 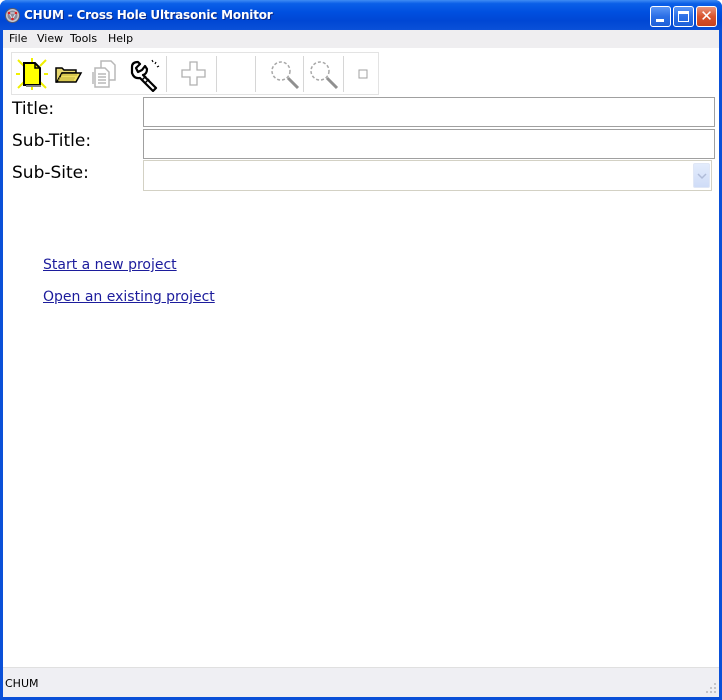 What do you see at coordinates (104, 74) in the screenshot?
I see `copy-document-icon` at bounding box center [104, 74].